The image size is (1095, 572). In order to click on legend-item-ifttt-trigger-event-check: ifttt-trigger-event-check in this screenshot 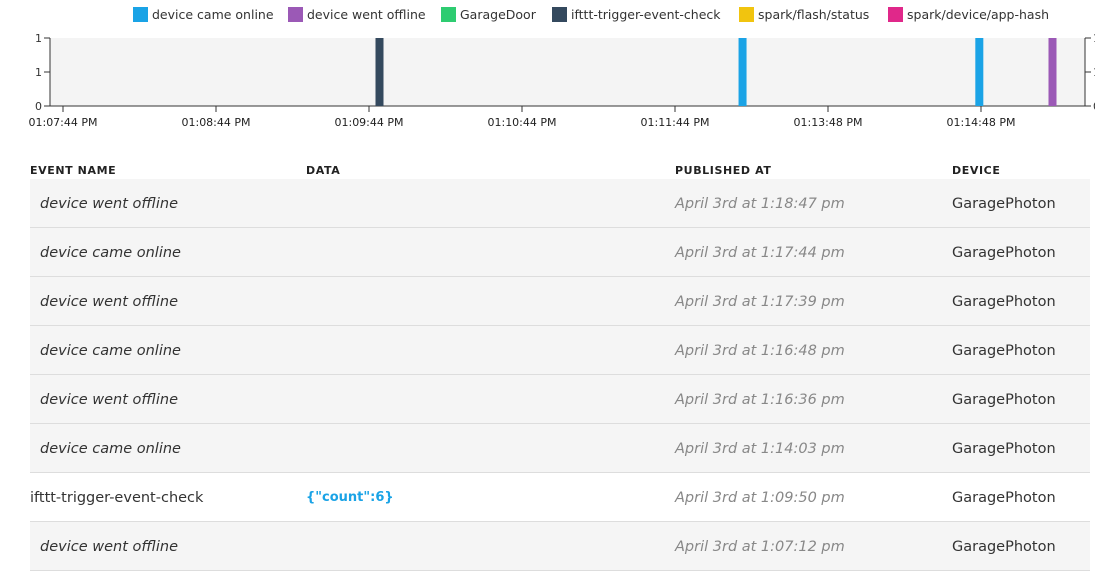, I will do `click(636, 14)`.